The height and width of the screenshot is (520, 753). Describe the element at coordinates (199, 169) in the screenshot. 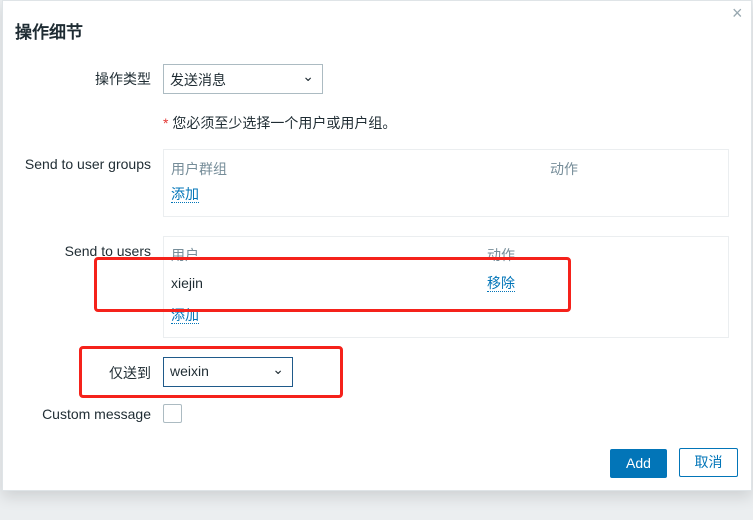

I see `col-user-group: 用户群组` at that location.